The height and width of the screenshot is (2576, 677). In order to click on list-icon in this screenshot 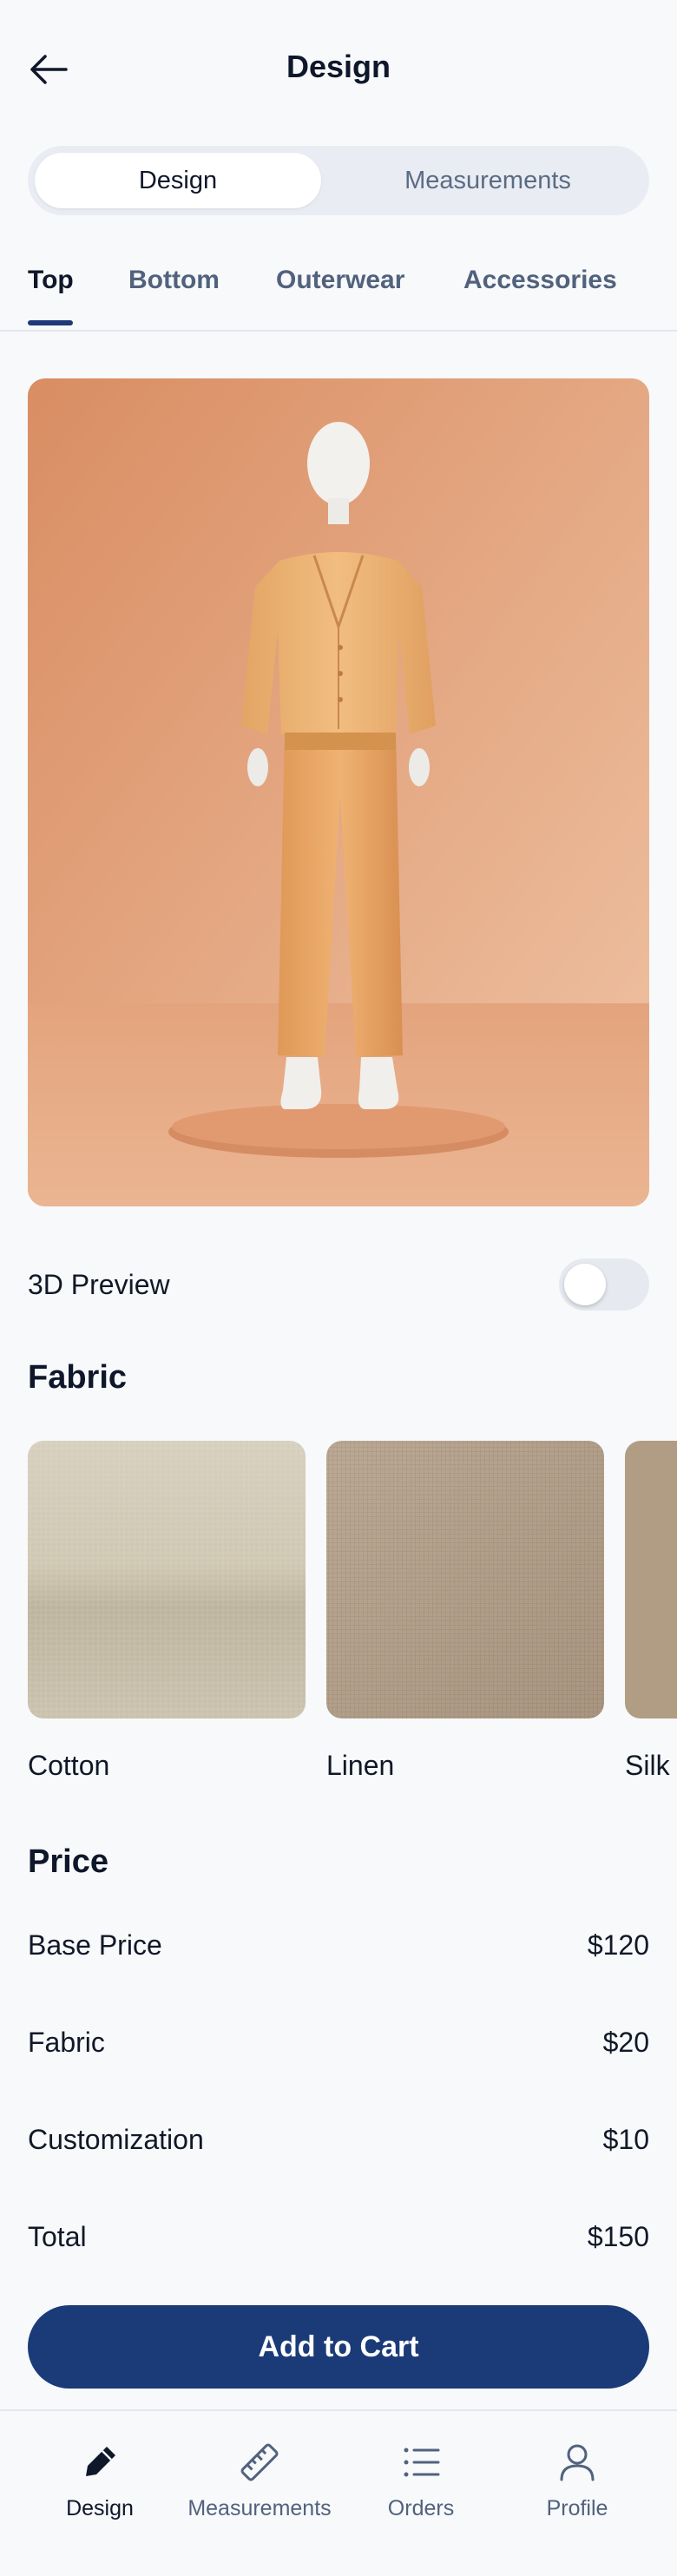, I will do `click(422, 2462)`.